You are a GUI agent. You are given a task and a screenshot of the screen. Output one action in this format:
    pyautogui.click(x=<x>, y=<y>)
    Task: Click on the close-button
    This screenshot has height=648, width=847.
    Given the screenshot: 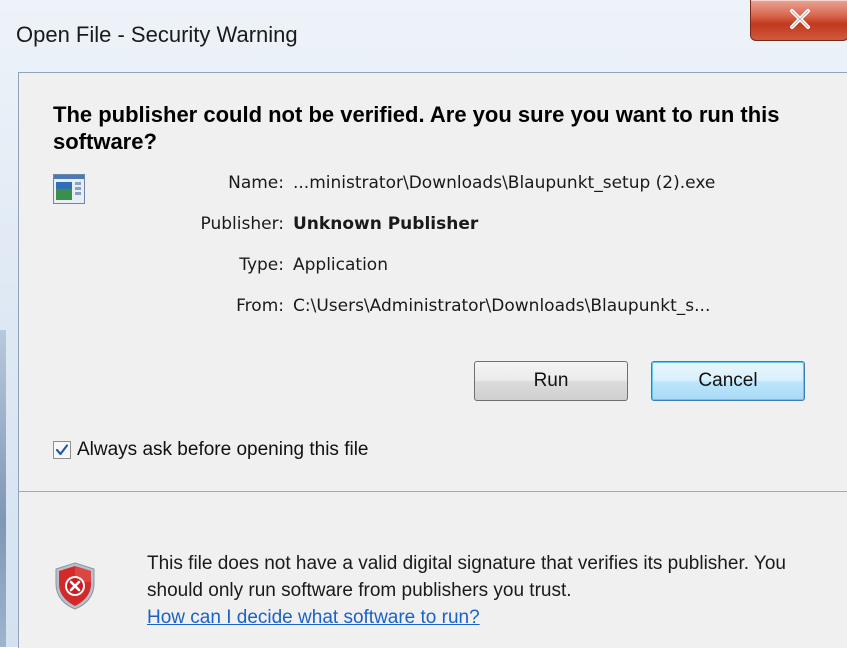 What is the action you would take?
    pyautogui.click(x=798, y=20)
    